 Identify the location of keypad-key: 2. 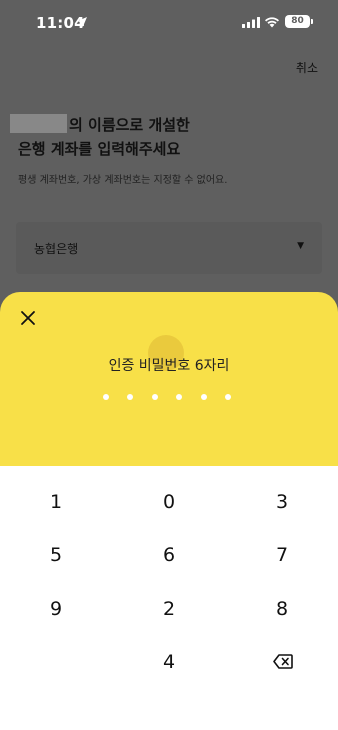
(169, 609).